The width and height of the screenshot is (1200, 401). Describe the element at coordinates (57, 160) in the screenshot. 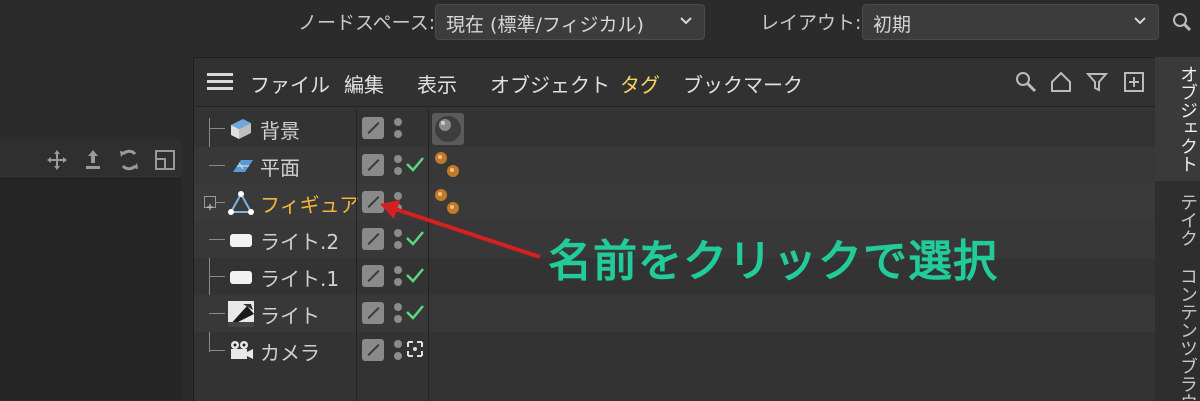

I see `move-icon` at that location.